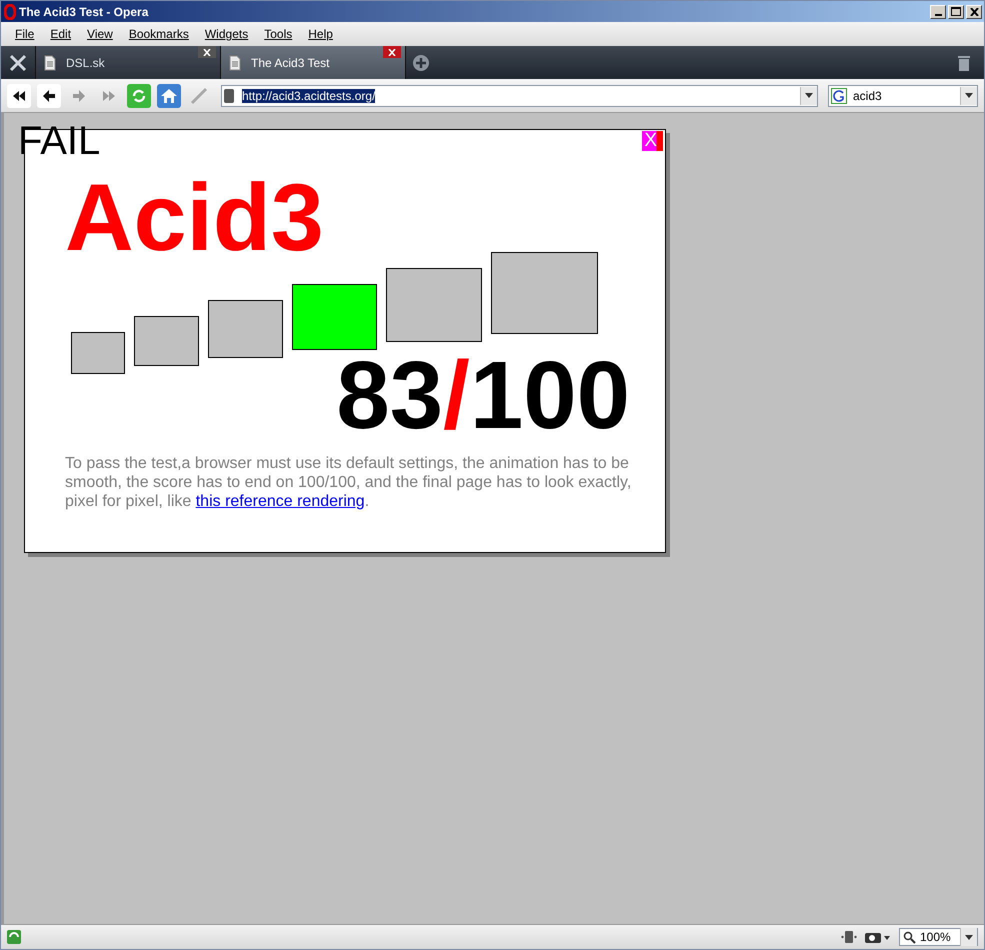 This screenshot has height=950, width=985. Describe the element at coordinates (128, 62) in the screenshot. I see `browser-tab: DSL.sk` at that location.